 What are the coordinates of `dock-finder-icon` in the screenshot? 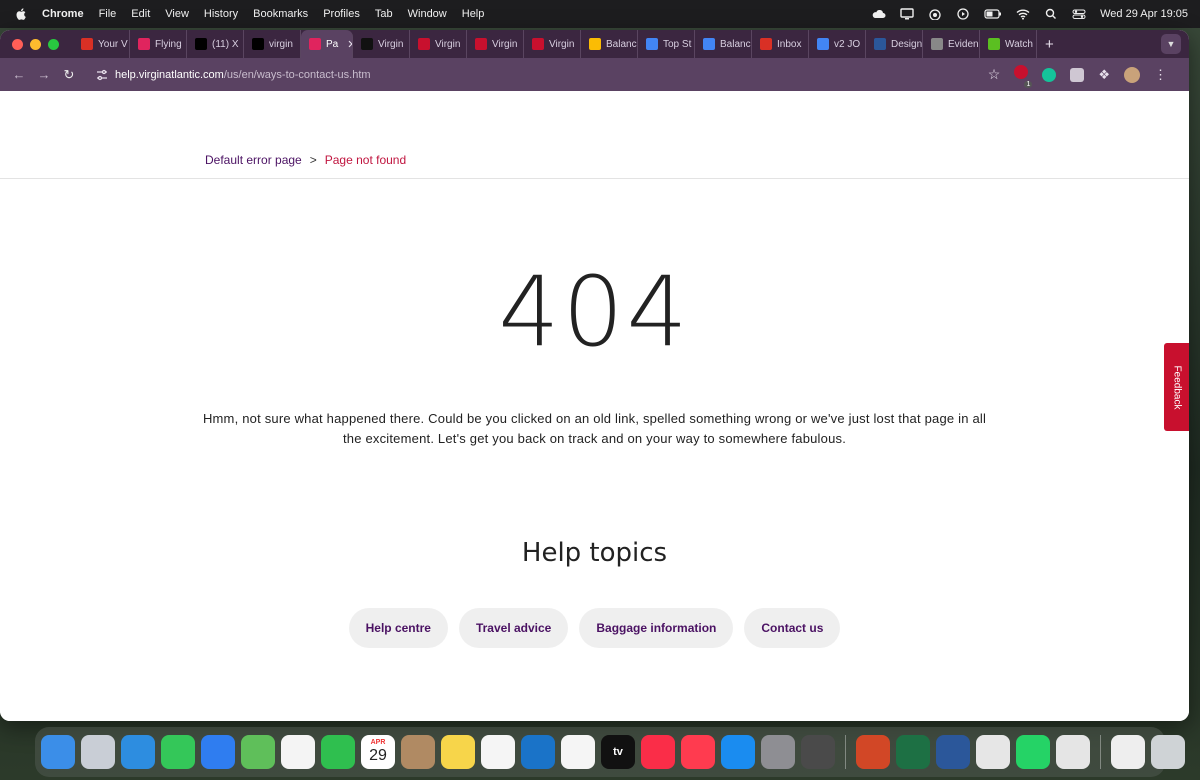 It's located at (58, 752).